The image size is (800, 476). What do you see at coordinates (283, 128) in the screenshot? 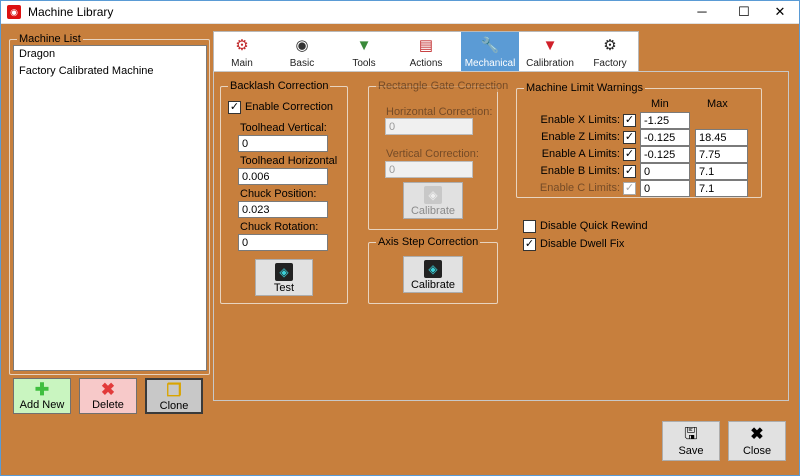
I see `toolhead-vertical-label: Toolhead Vertical:` at bounding box center [283, 128].